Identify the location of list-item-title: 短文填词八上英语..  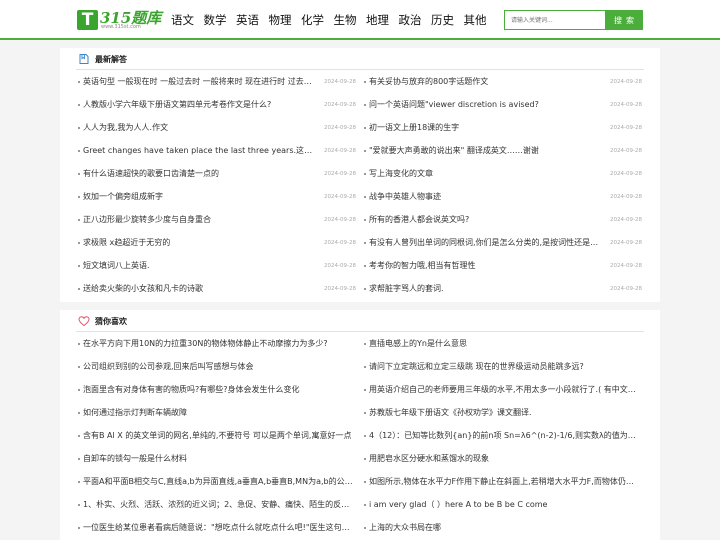
(200, 266).